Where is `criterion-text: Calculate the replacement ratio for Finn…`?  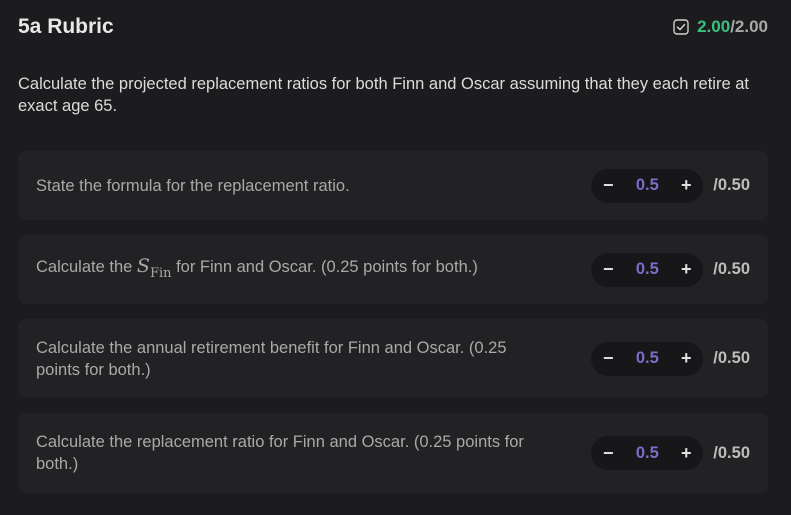 criterion-text: Calculate the replacement ratio for Finn… is located at coordinates (280, 453).